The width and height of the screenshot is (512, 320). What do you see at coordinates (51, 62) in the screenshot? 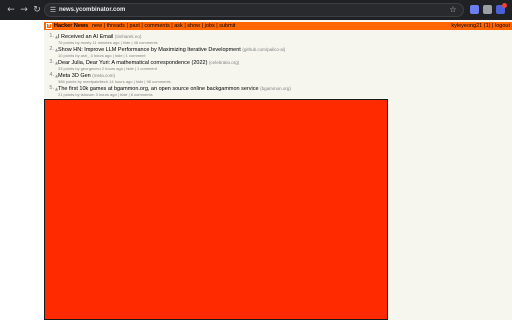
I see `story-rank: 3.` at bounding box center [51, 62].